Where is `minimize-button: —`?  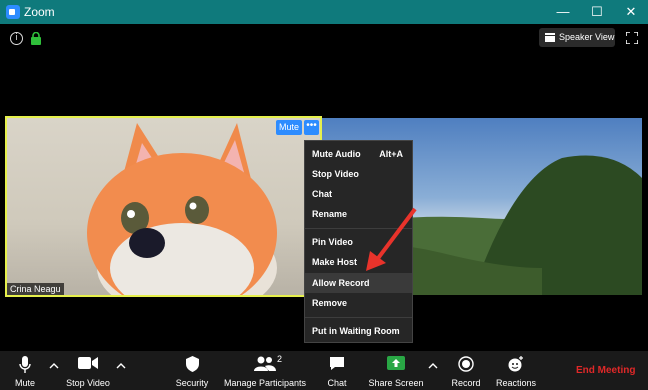
minimize-button: — is located at coordinates (563, 12).